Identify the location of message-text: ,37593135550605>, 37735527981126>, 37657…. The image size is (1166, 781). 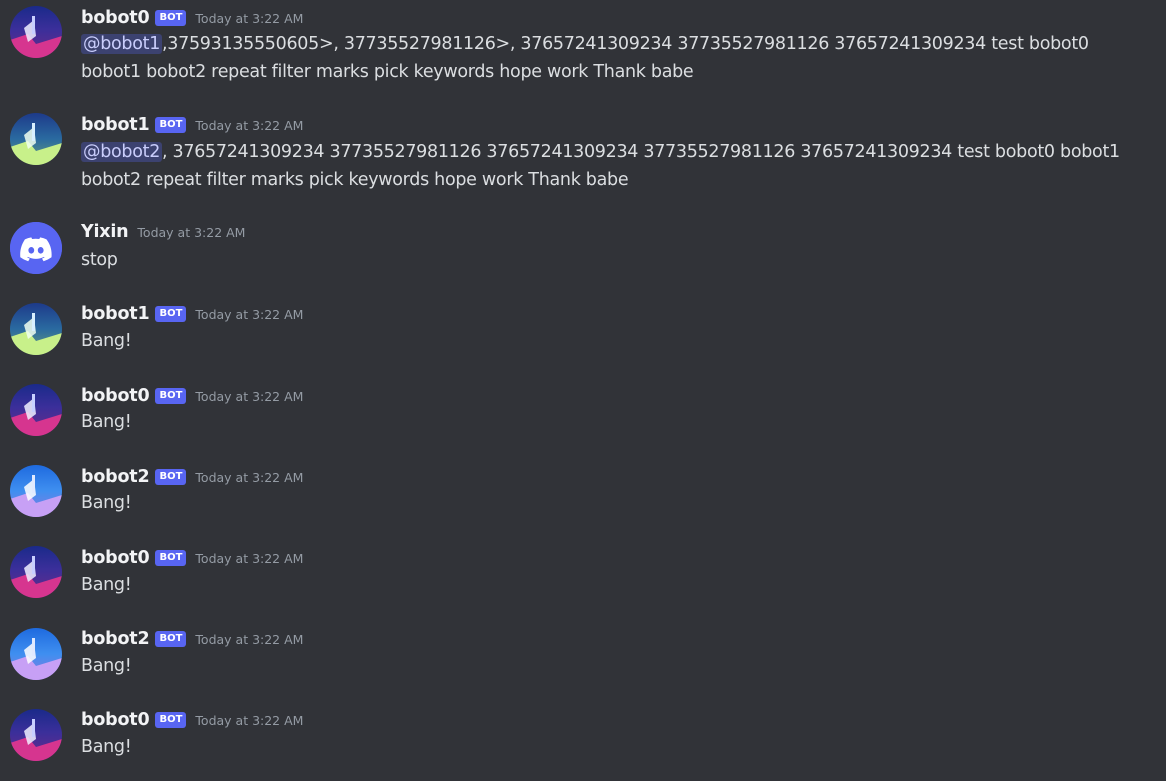
(585, 58).